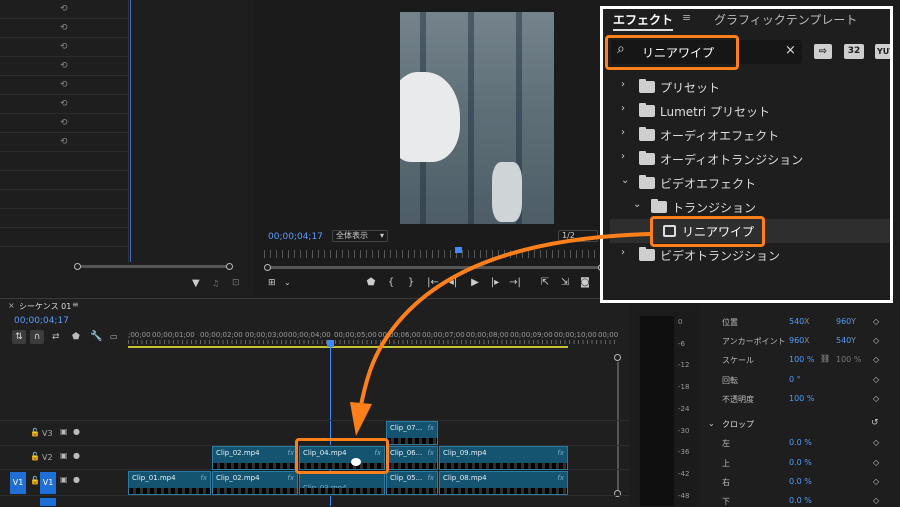  What do you see at coordinates (360, 236) in the screenshot?
I see `zoom-select: 全体表示 ▾` at bounding box center [360, 236].